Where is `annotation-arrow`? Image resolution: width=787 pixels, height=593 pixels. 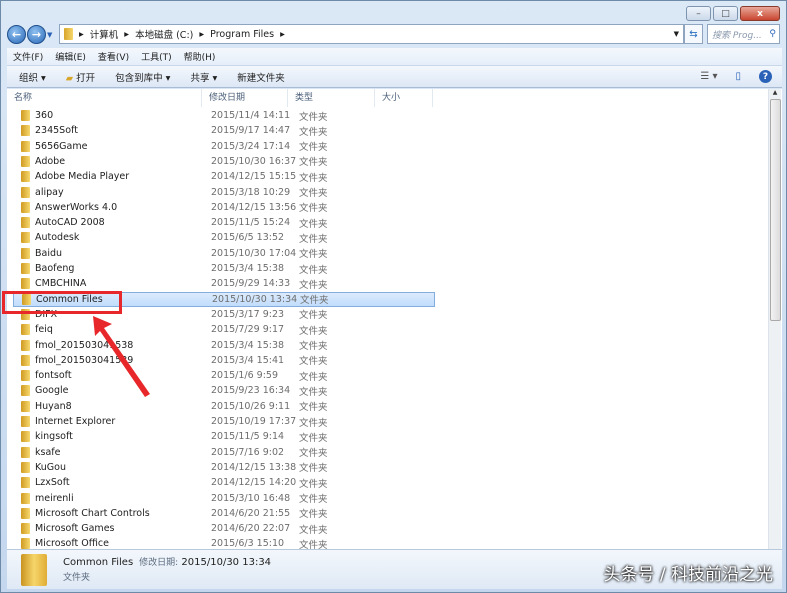 annotation-arrow is located at coordinates (121, 356).